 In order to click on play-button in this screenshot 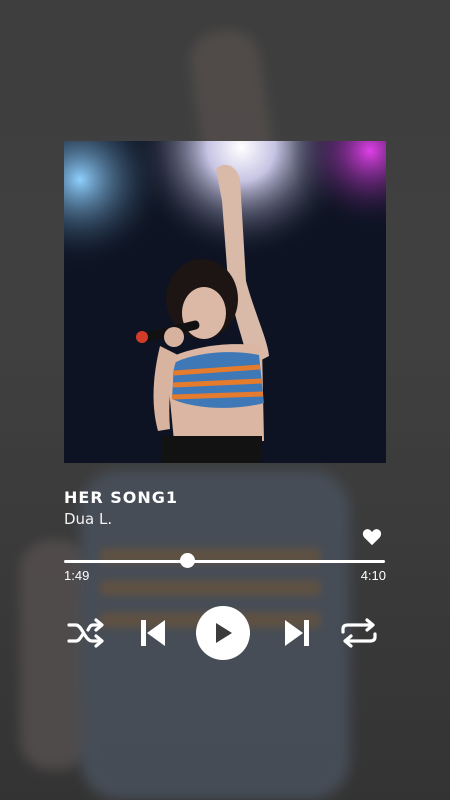, I will do `click(223, 633)`.